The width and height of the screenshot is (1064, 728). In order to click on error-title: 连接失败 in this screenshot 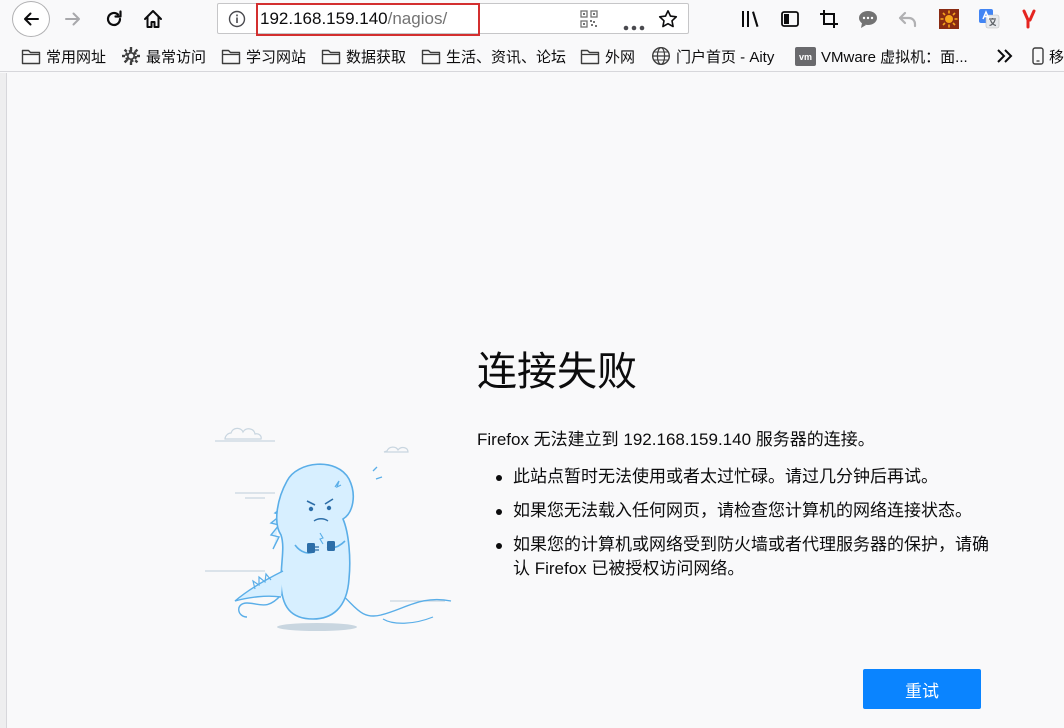, I will do `click(557, 372)`.